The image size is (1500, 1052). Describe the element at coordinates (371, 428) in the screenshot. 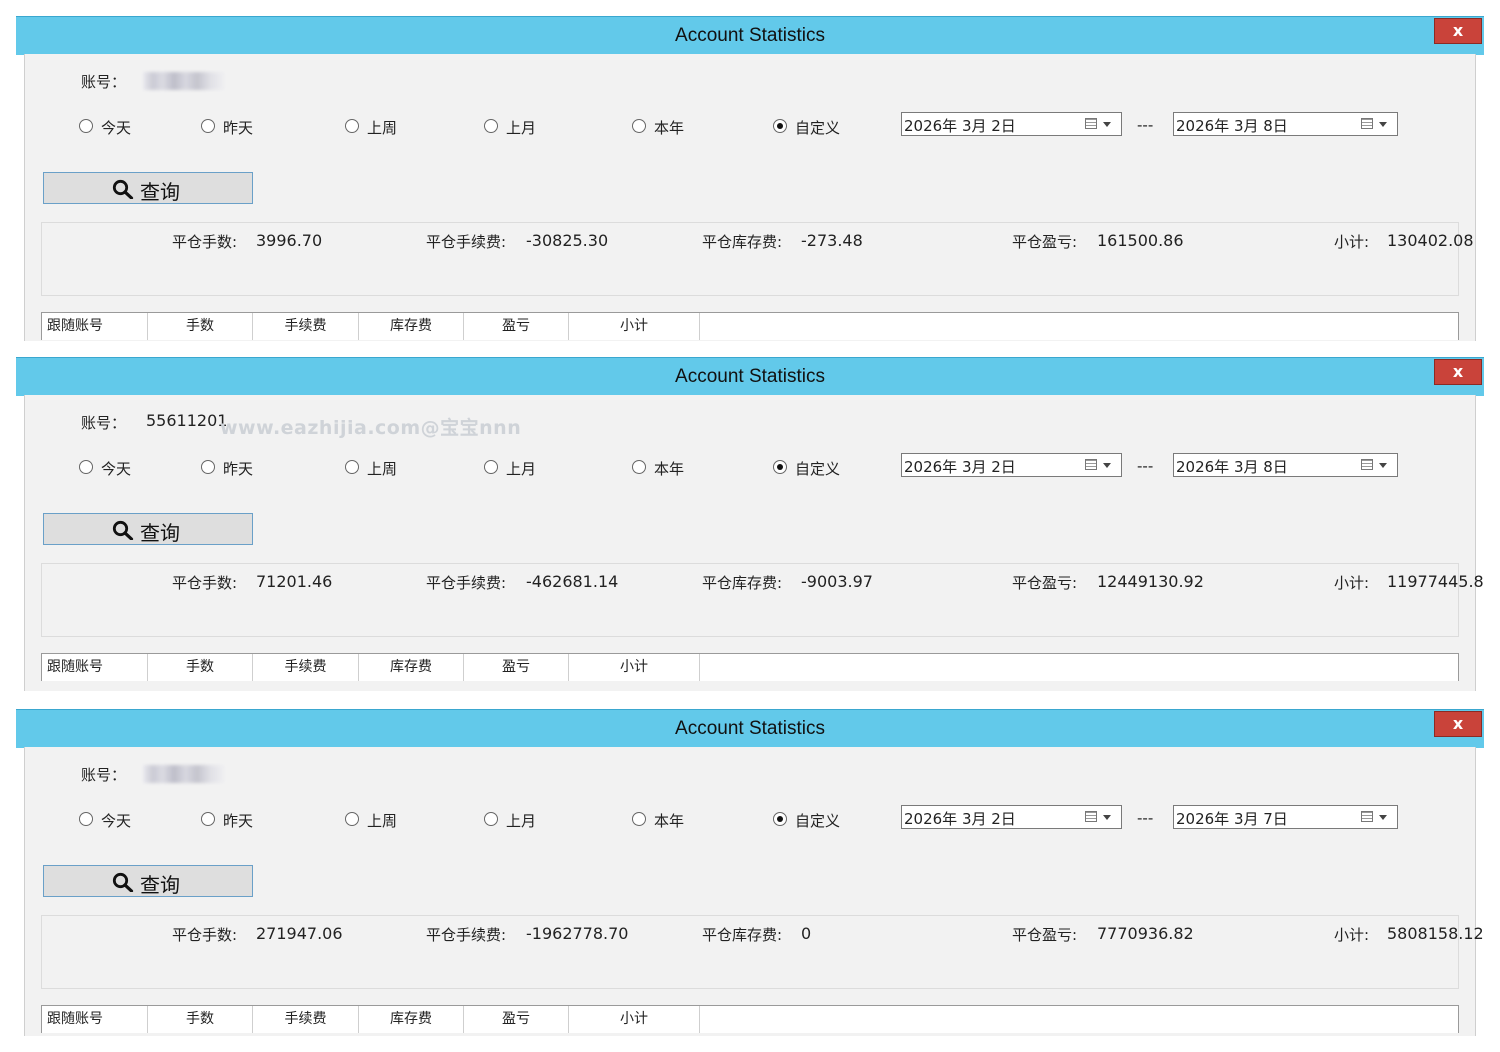

I see `watermark-text: www.eazhijia.com@宝宝nnn` at that location.